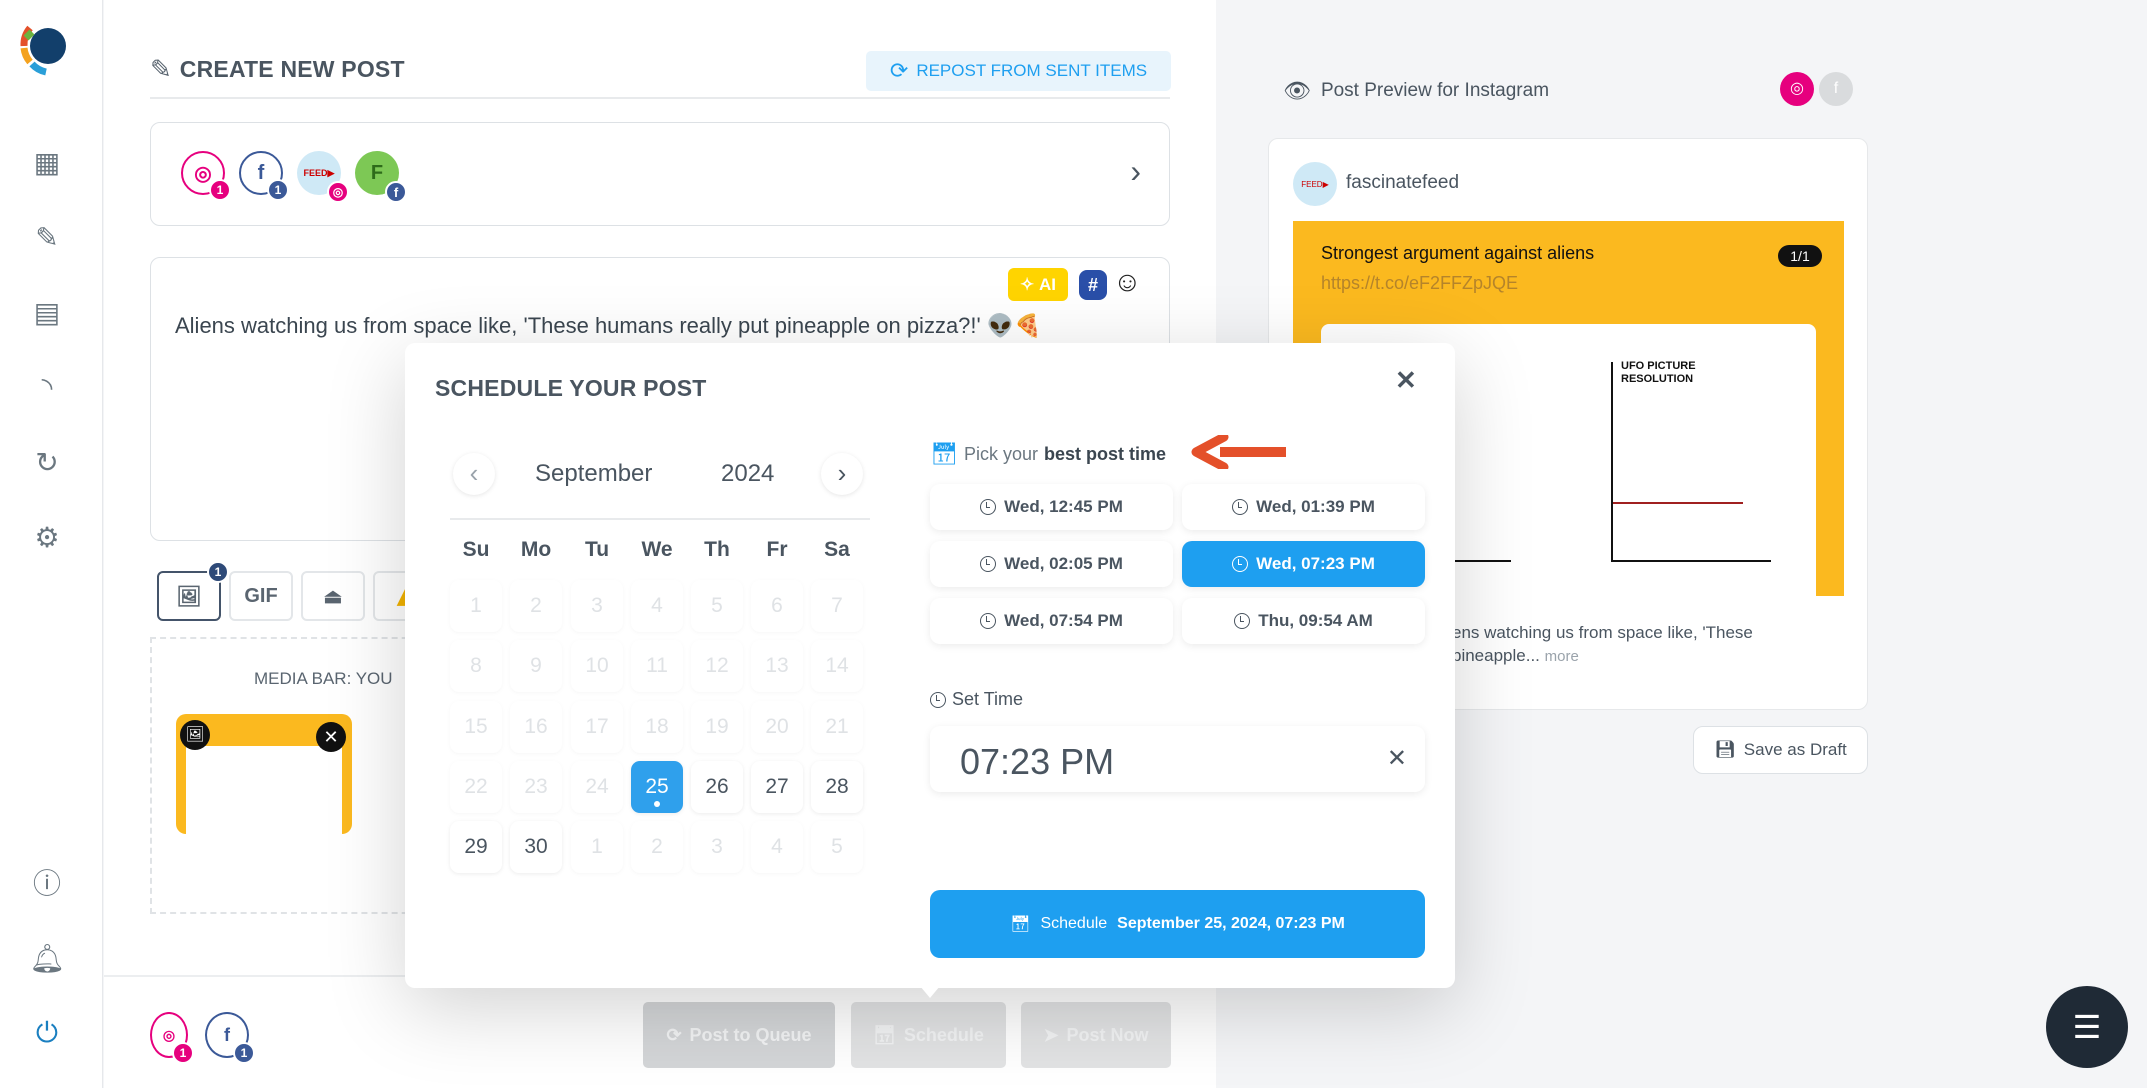 Image resolution: width=2147 pixels, height=1088 pixels. What do you see at coordinates (1725, 749) in the screenshot?
I see `save-icon: 💾︎` at bounding box center [1725, 749].